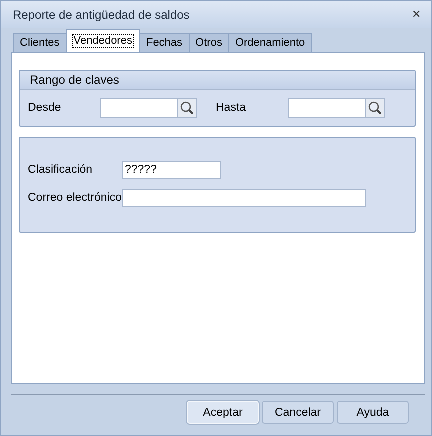 Image resolution: width=432 pixels, height=436 pixels. Describe the element at coordinates (61, 170) in the screenshot. I see `field-label: Clasificación` at that location.